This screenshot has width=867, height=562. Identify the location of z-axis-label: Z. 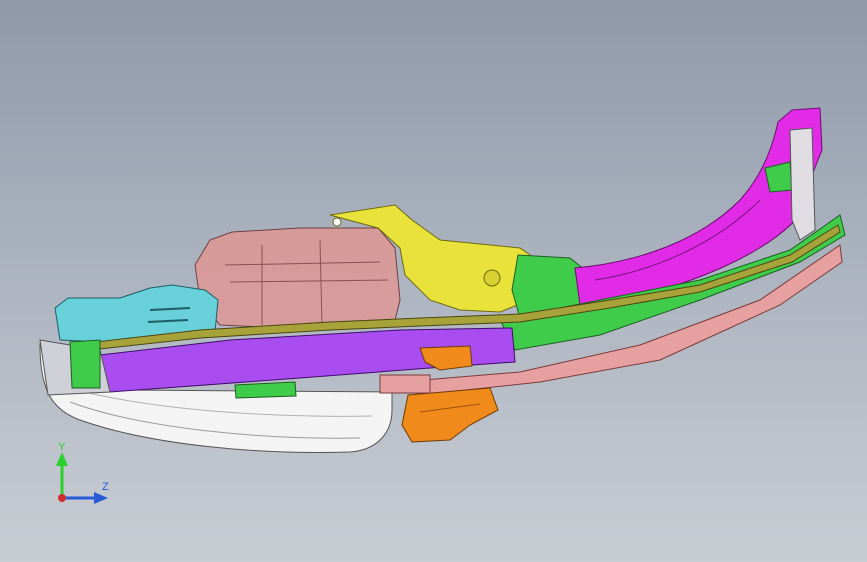
(105, 487).